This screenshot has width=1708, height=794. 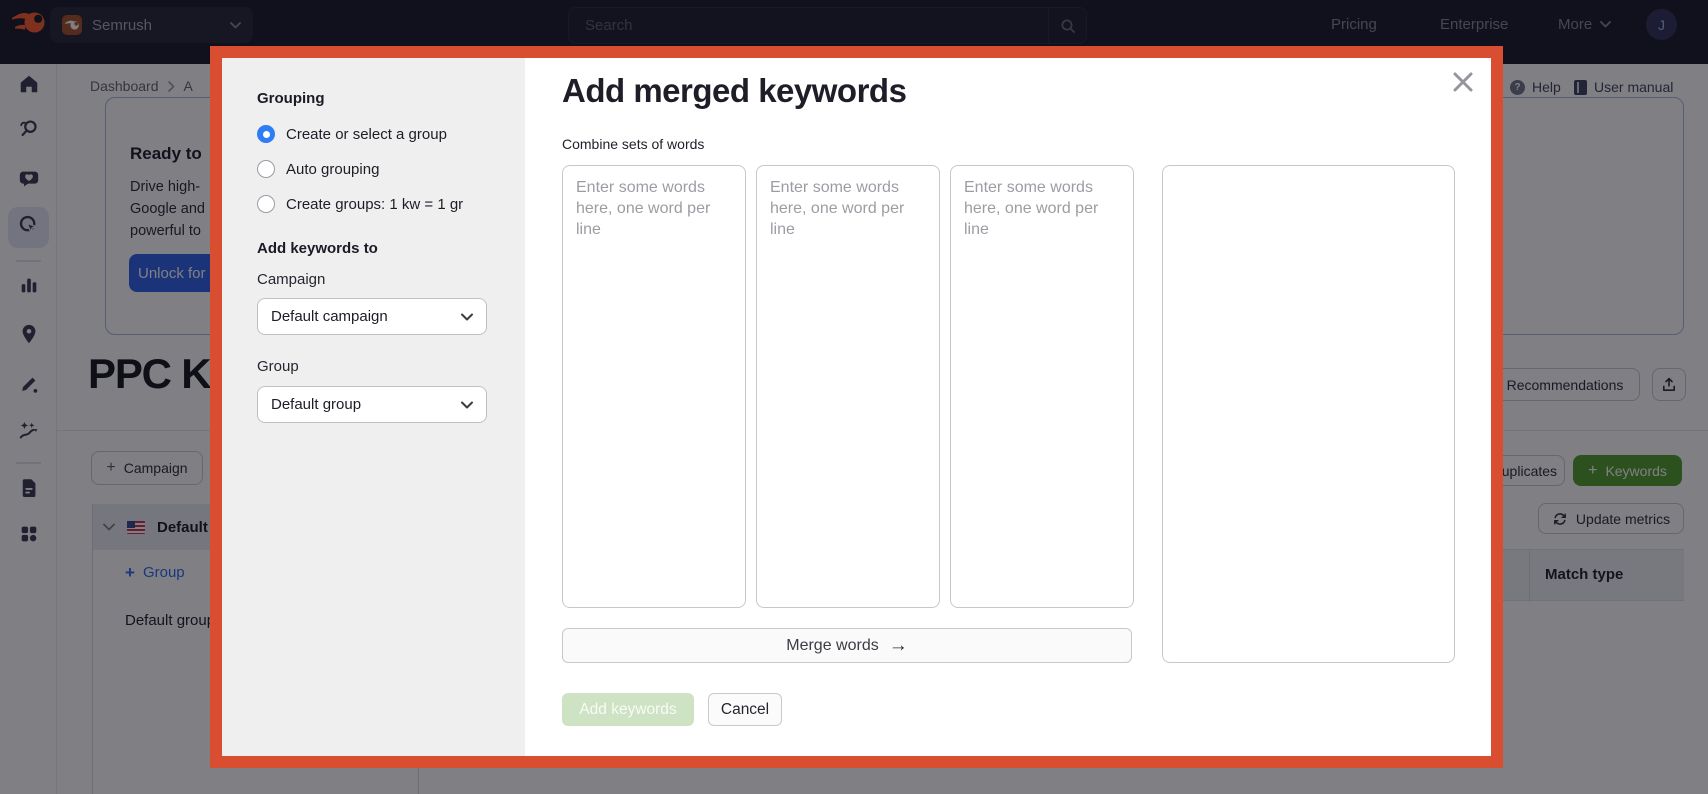 What do you see at coordinates (898, 645) in the screenshot?
I see `arrow-right-icon: →` at bounding box center [898, 645].